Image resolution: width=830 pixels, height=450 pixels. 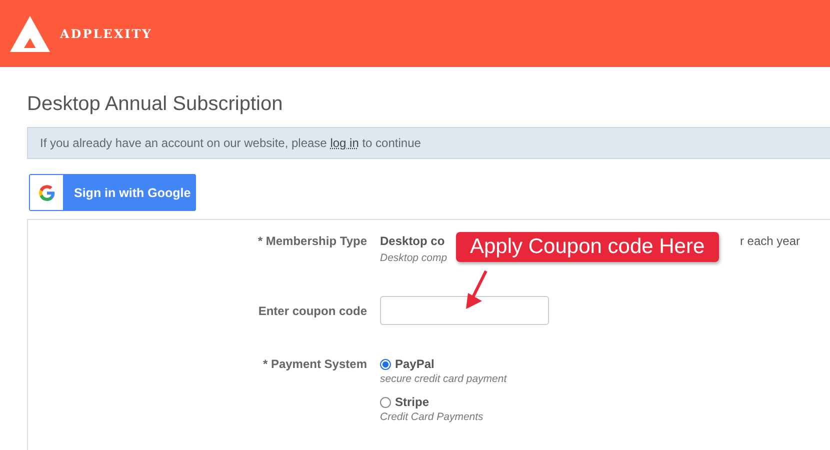 What do you see at coordinates (315, 365) in the screenshot?
I see `field-label: * Payment System` at bounding box center [315, 365].